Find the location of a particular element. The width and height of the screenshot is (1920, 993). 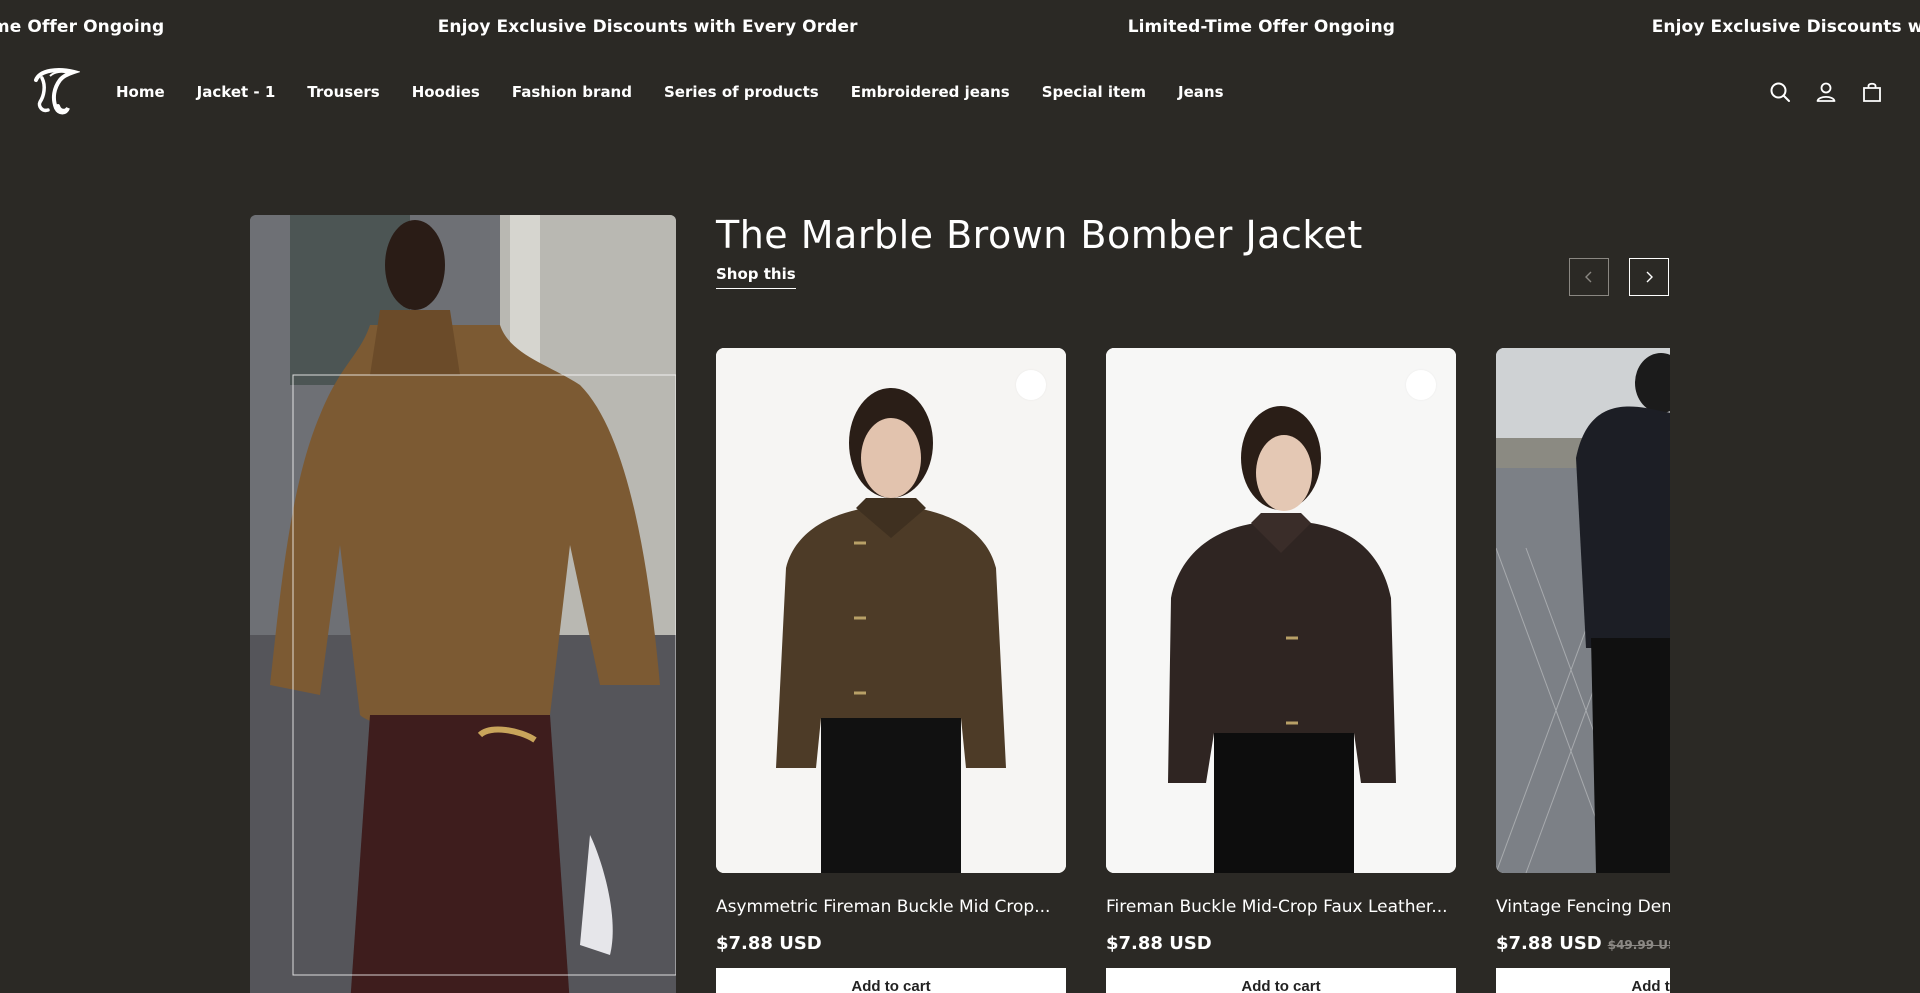

nav-item-fashion-brand: Fashion brand is located at coordinates (572, 92).